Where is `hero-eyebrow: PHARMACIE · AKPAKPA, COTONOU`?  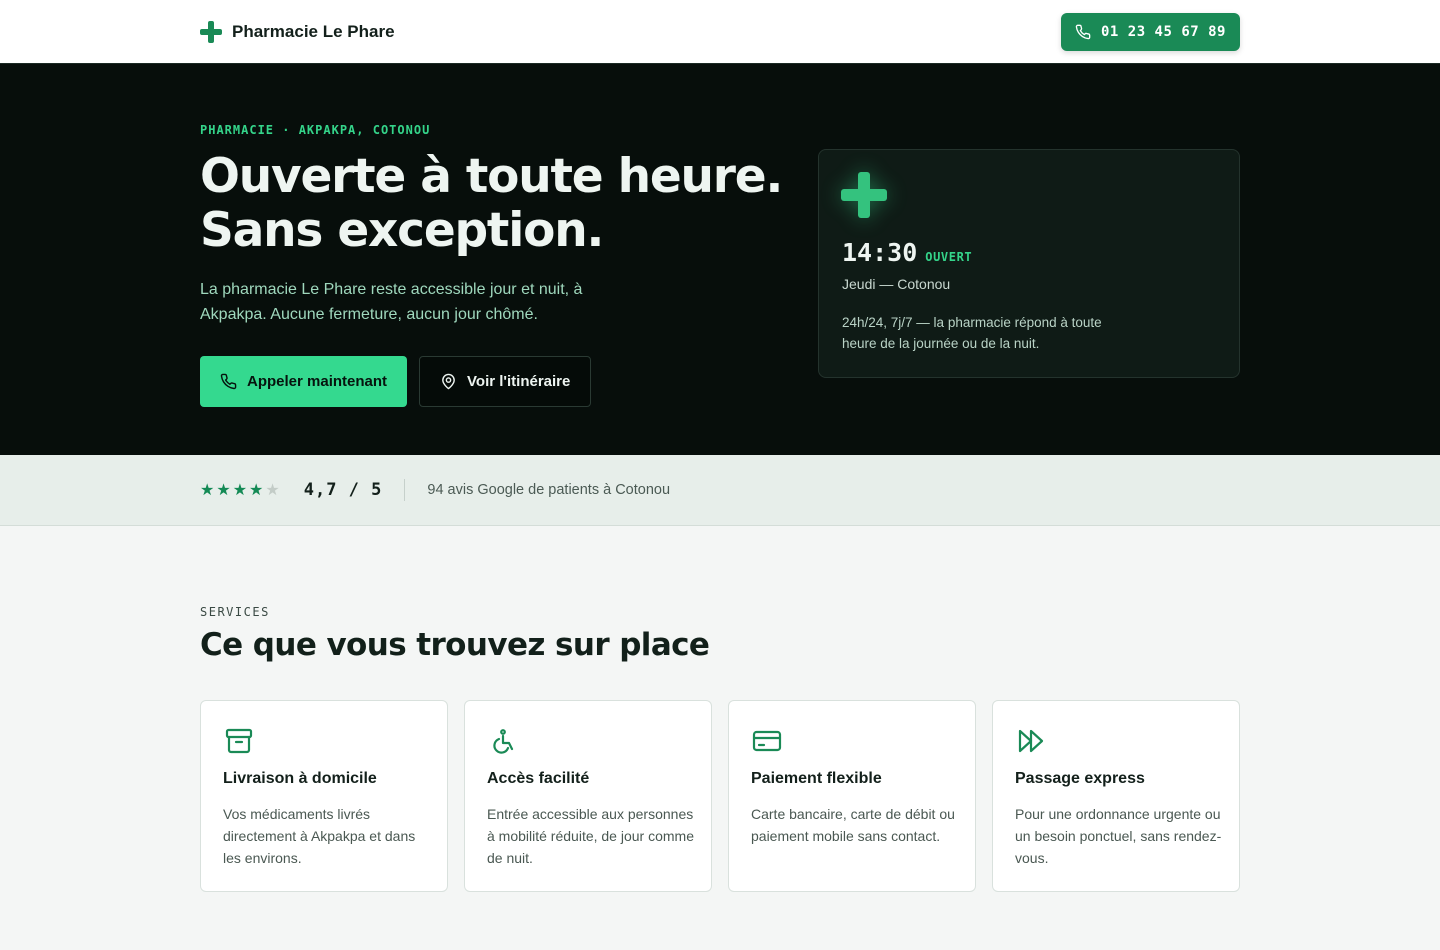
hero-eyebrow: PHARMACIE · AKPAKPA, COTONOU is located at coordinates (315, 130).